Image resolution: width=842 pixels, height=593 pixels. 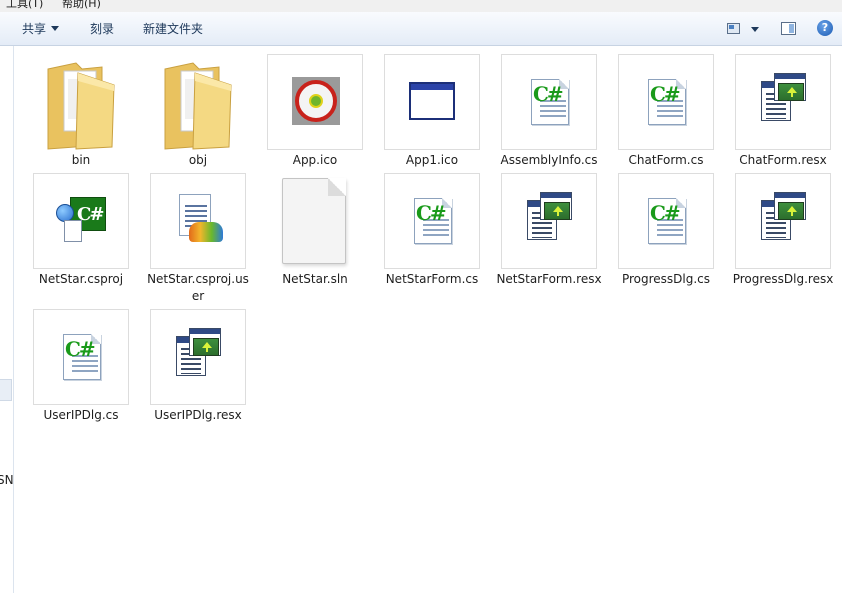 I want to click on file-item-useripdlg-cs: C# UserIPDlg.cs, so click(x=81, y=366).